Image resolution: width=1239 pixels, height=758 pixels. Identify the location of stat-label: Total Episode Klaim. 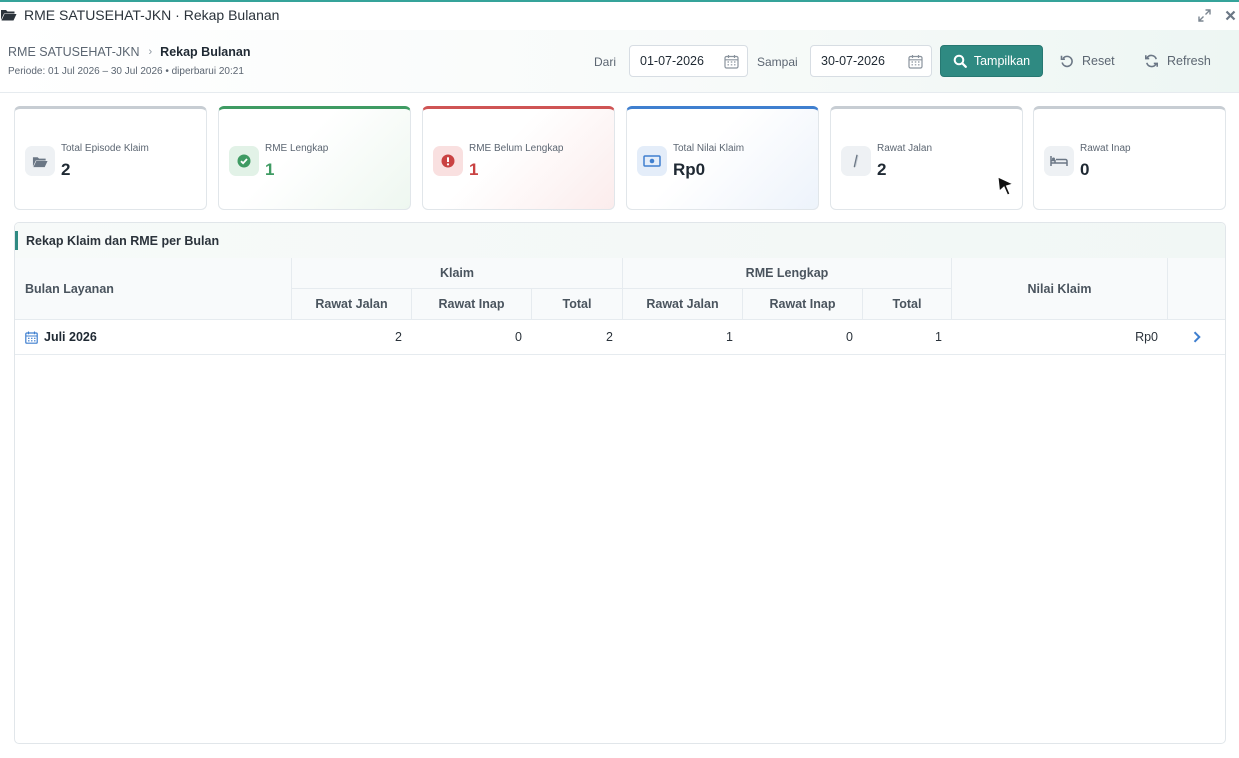
(105, 148).